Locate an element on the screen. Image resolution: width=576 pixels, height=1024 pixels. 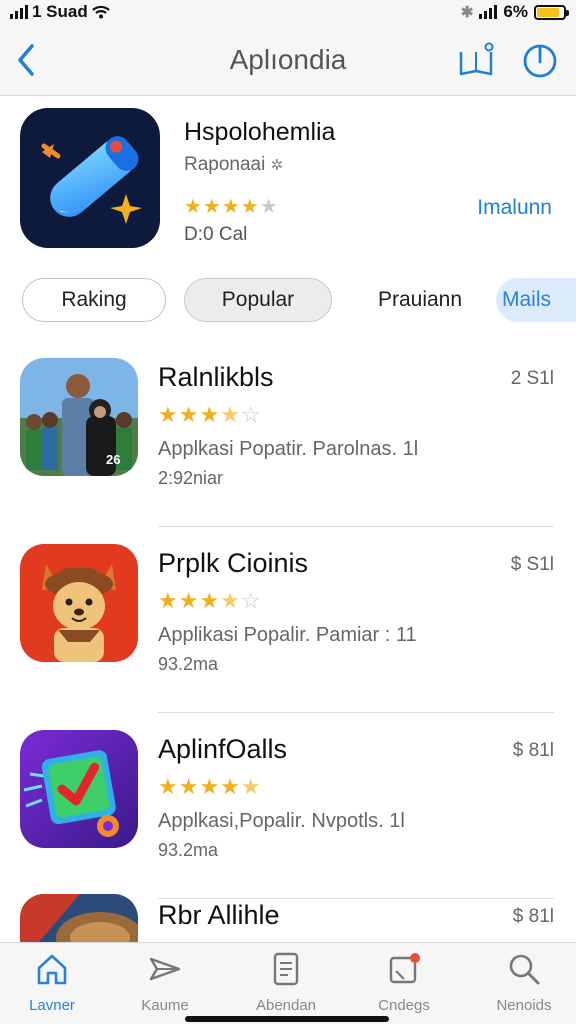
tab-cndegs: Cndegs is located at coordinates (404, 982).